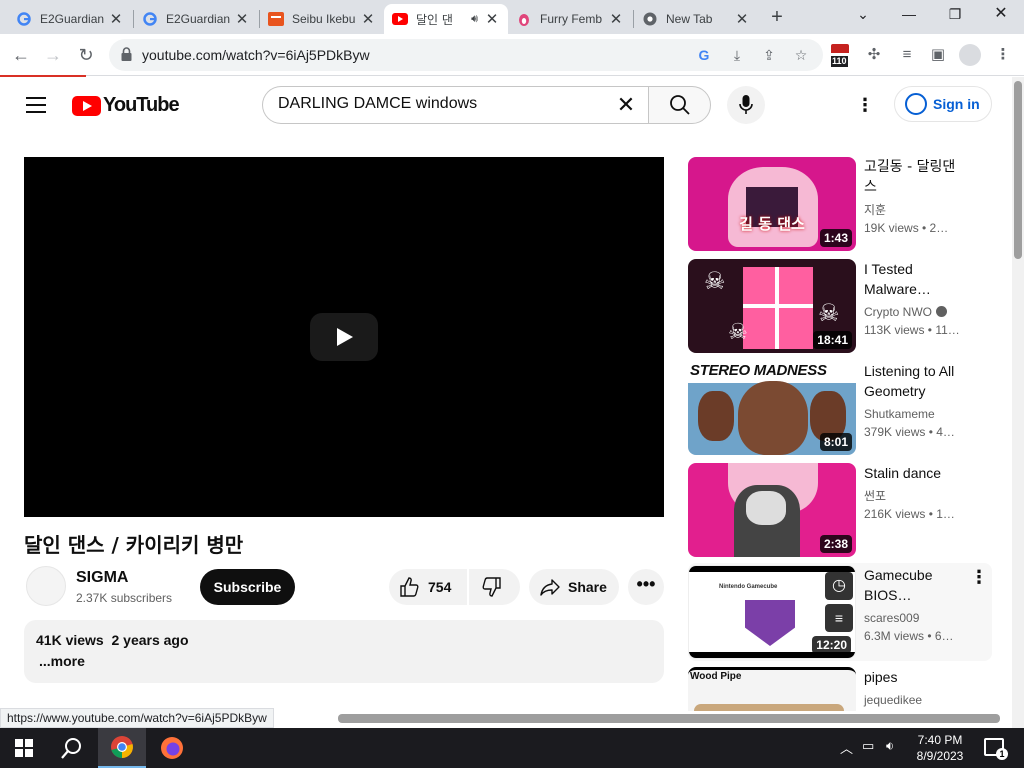 The width and height of the screenshot is (1024, 768). Describe the element at coordinates (1018, 402) in the screenshot. I see `vertical-scrollbar` at that location.